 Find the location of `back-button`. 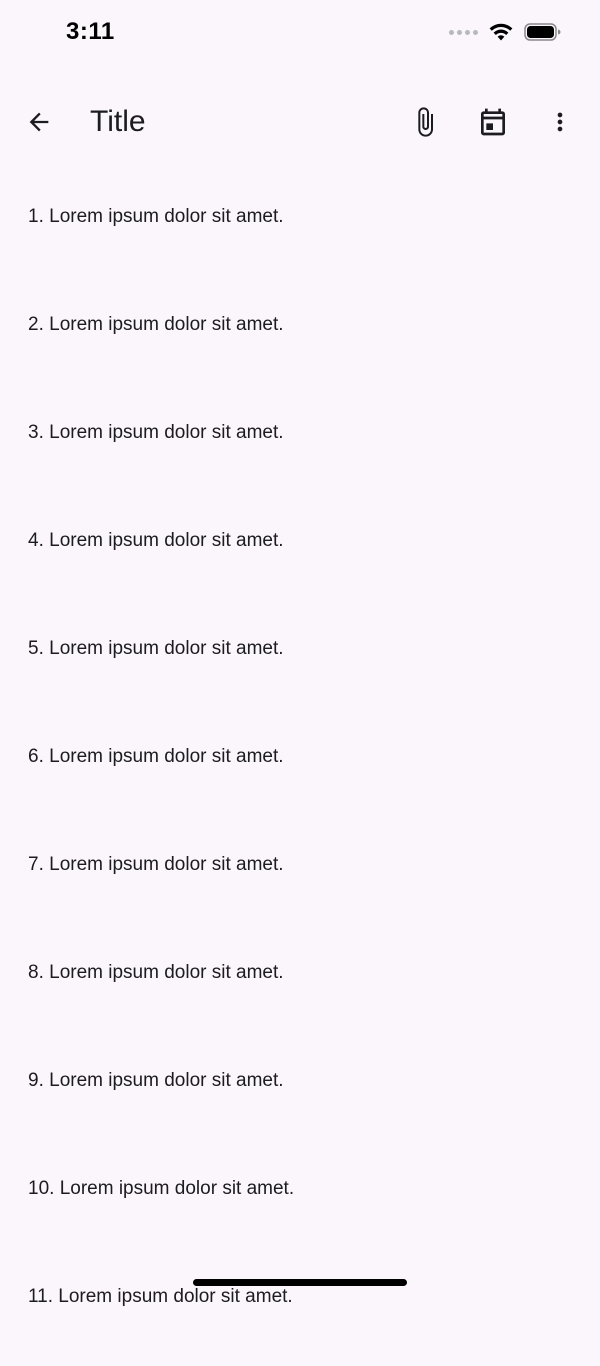

back-button is located at coordinates (39, 122).